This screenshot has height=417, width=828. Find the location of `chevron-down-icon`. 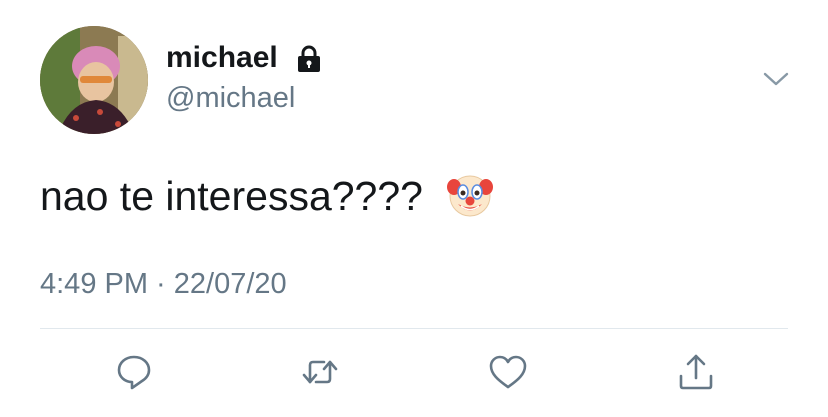

chevron-down-icon is located at coordinates (776, 78).